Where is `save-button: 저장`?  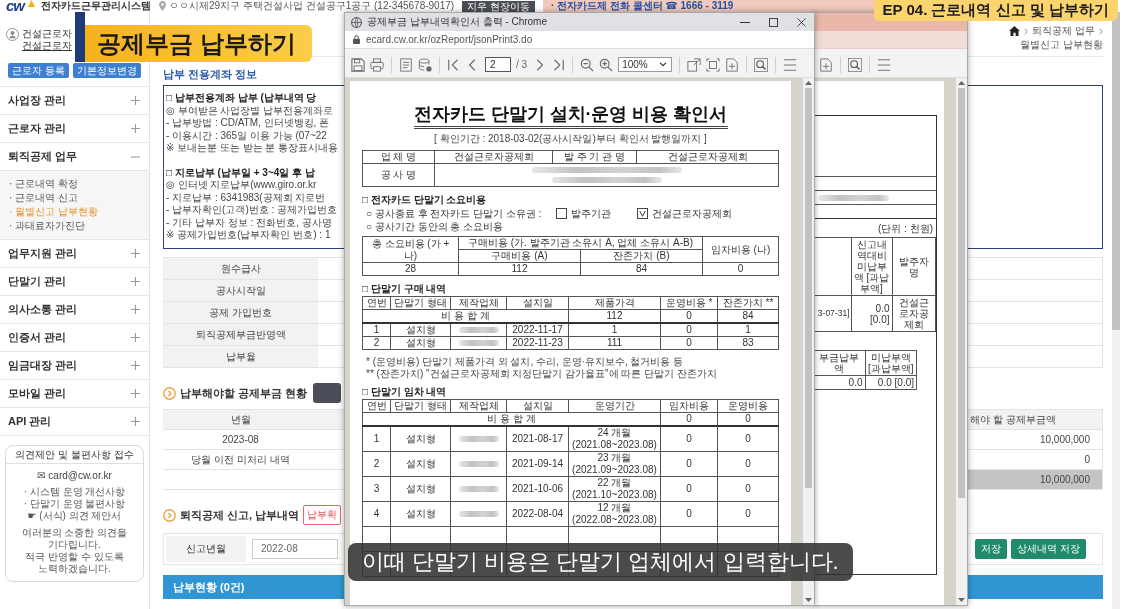 save-button: 저장 is located at coordinates (991, 549).